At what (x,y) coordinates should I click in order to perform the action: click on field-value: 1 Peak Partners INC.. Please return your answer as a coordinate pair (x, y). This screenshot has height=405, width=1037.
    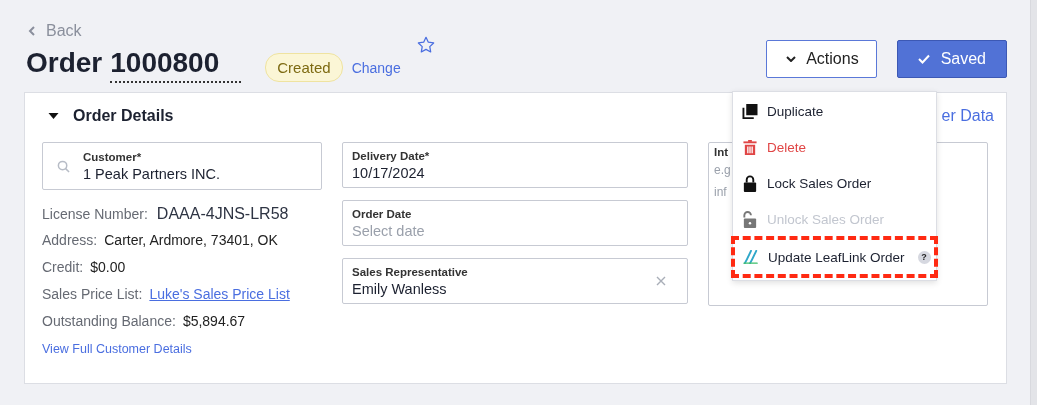
    Looking at the image, I should click on (152, 173).